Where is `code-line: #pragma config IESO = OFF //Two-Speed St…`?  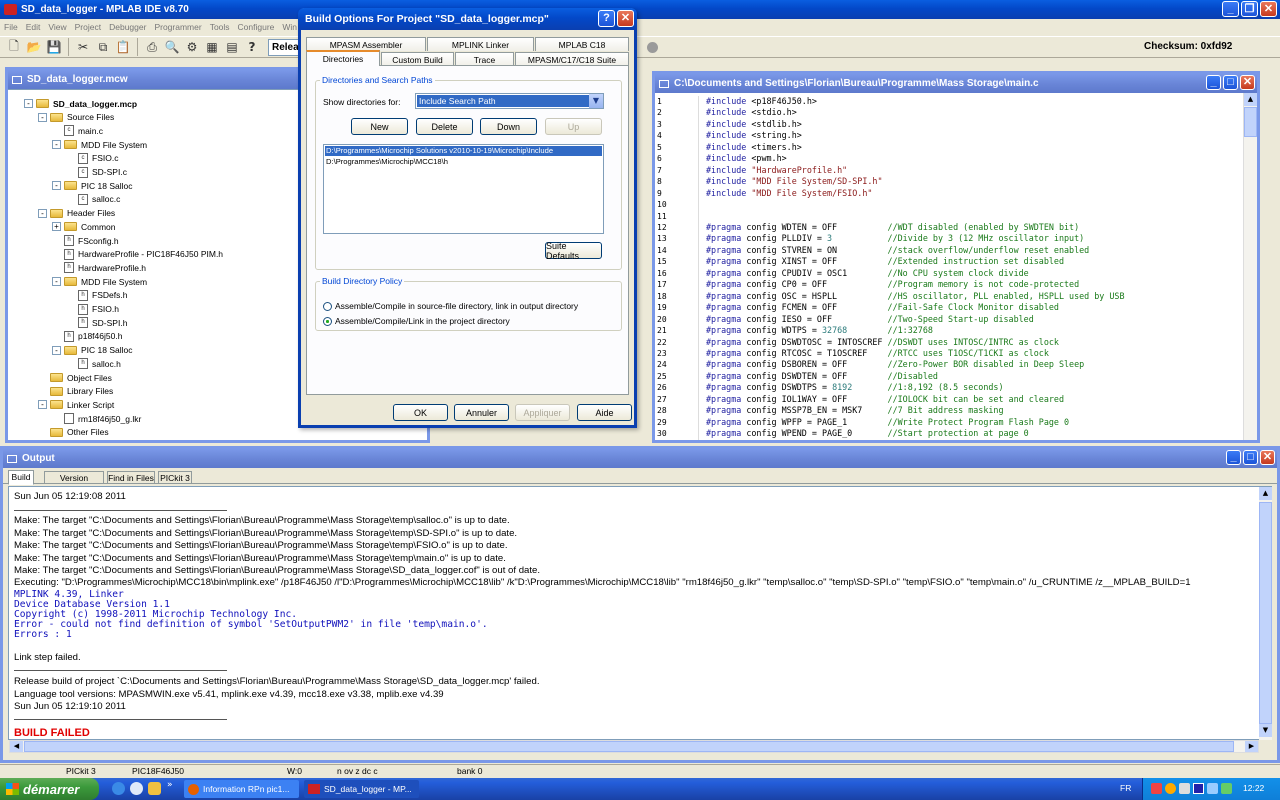
code-line: #pragma config IESO = OFF //Two-Speed St… is located at coordinates (971, 319).